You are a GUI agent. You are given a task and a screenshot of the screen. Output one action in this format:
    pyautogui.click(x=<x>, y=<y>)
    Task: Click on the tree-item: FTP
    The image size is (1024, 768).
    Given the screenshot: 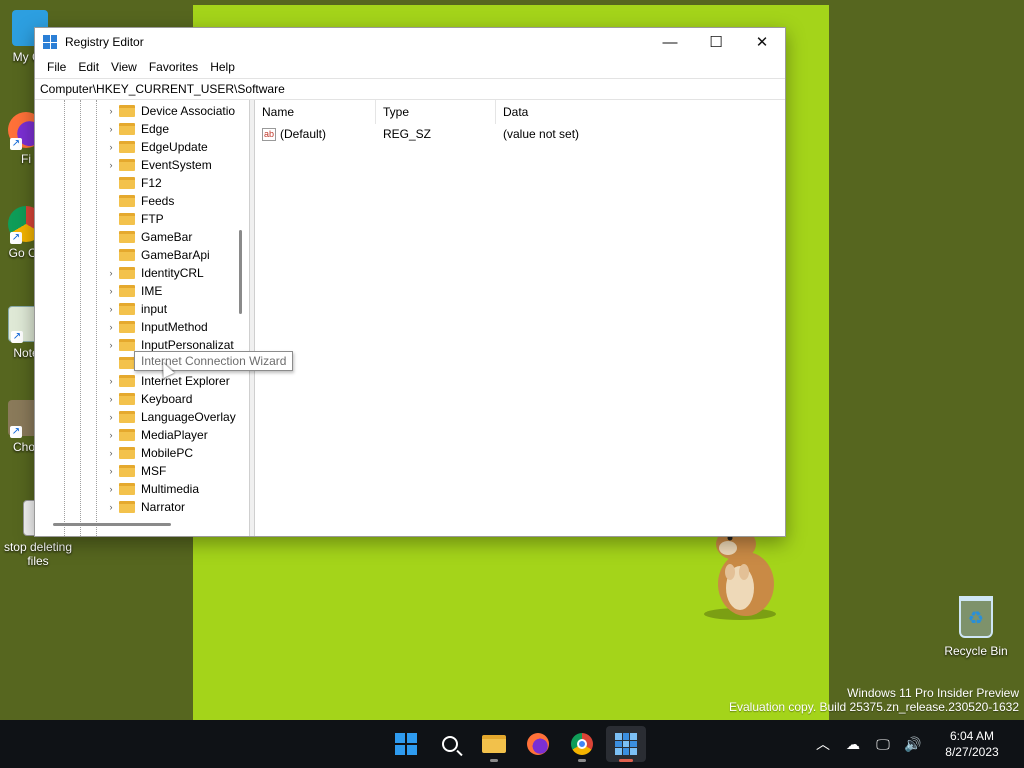 What is the action you would take?
    pyautogui.click(x=134, y=219)
    